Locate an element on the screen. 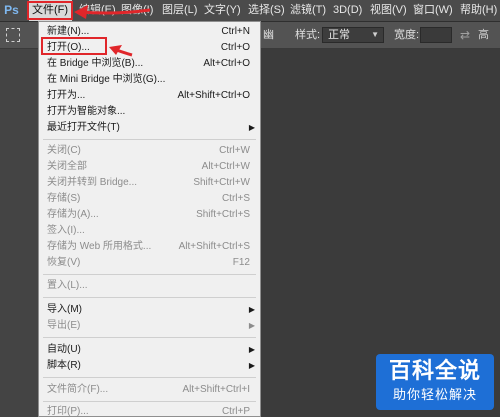  menu-item-scripts: 脚本(R) ▶ is located at coordinates (149, 366).